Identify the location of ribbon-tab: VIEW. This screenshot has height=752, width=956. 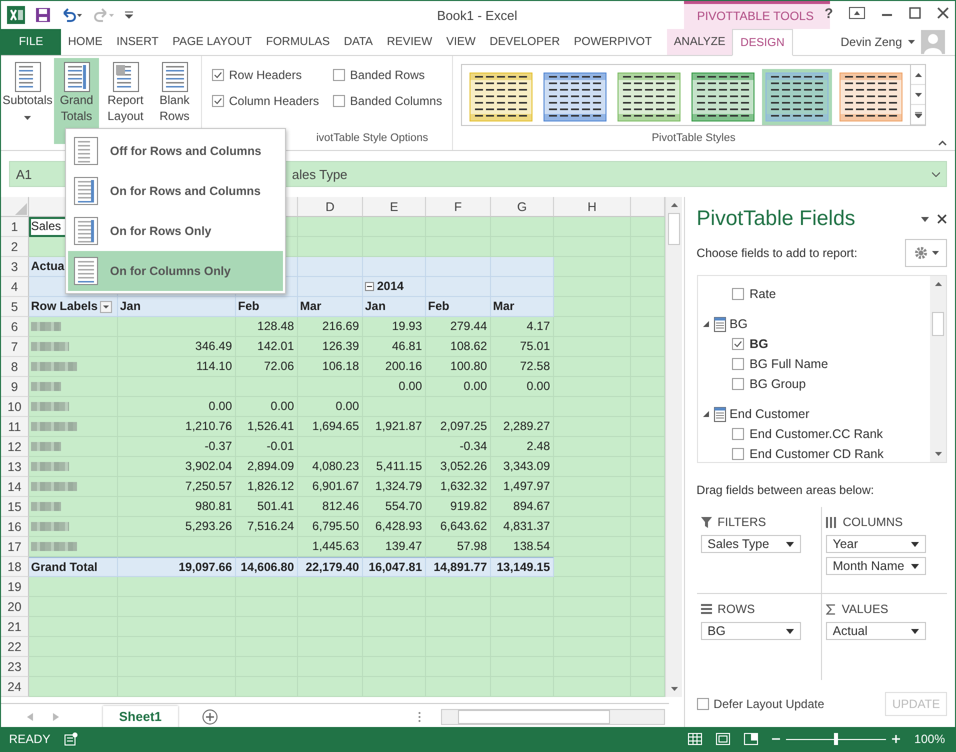
(461, 42).